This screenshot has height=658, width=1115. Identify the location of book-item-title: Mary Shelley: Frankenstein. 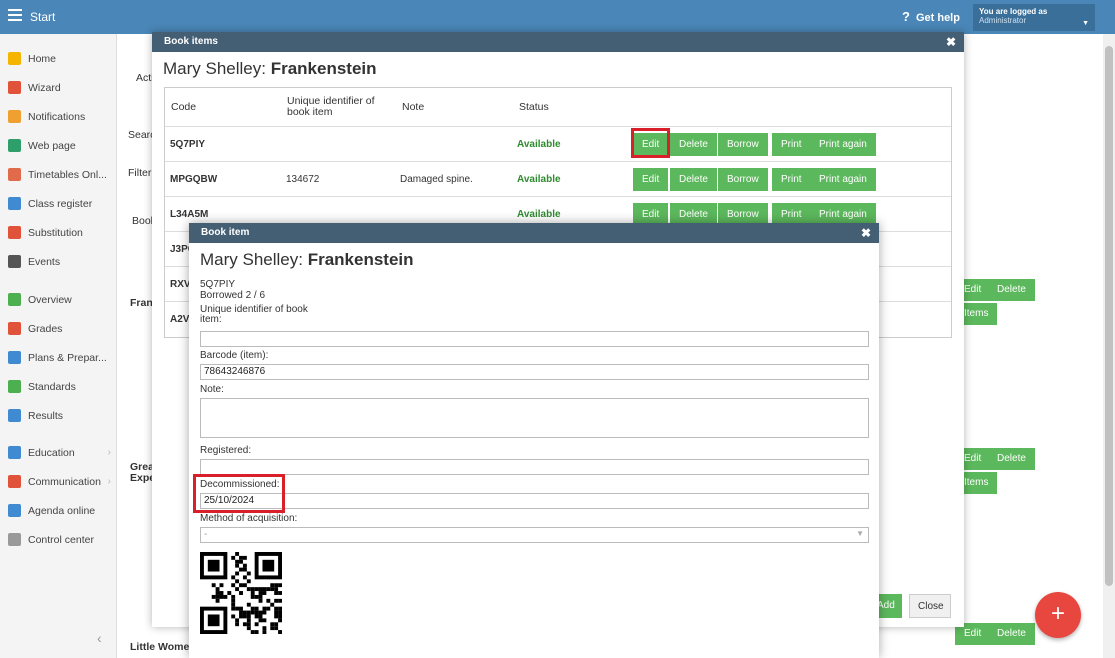
(307, 259).